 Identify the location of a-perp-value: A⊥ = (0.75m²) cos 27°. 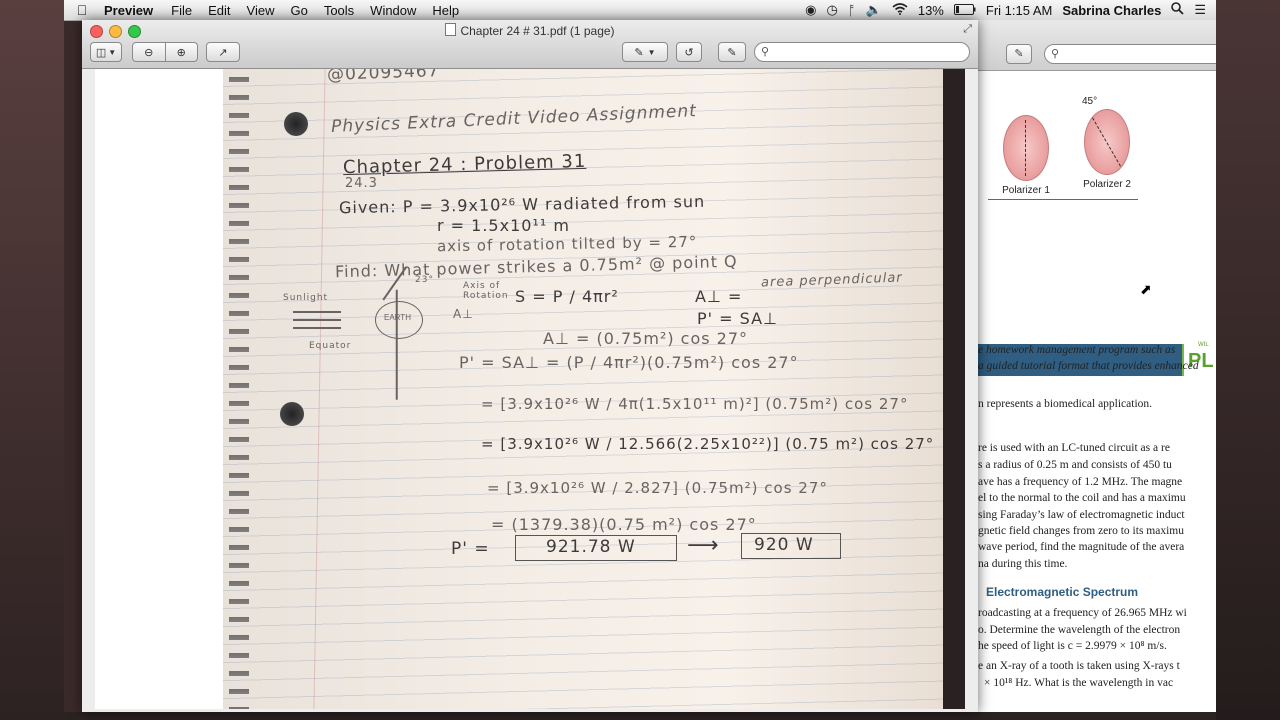
(646, 338).